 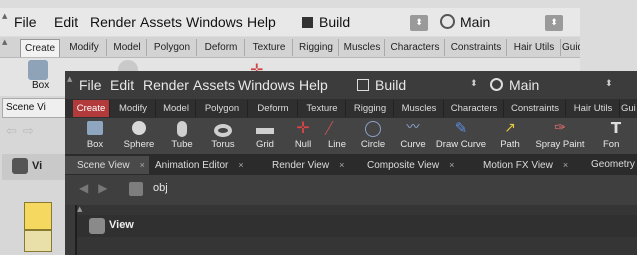 What do you see at coordinates (465, 22) in the screenshot?
I see `back-context-selector: Main` at bounding box center [465, 22].